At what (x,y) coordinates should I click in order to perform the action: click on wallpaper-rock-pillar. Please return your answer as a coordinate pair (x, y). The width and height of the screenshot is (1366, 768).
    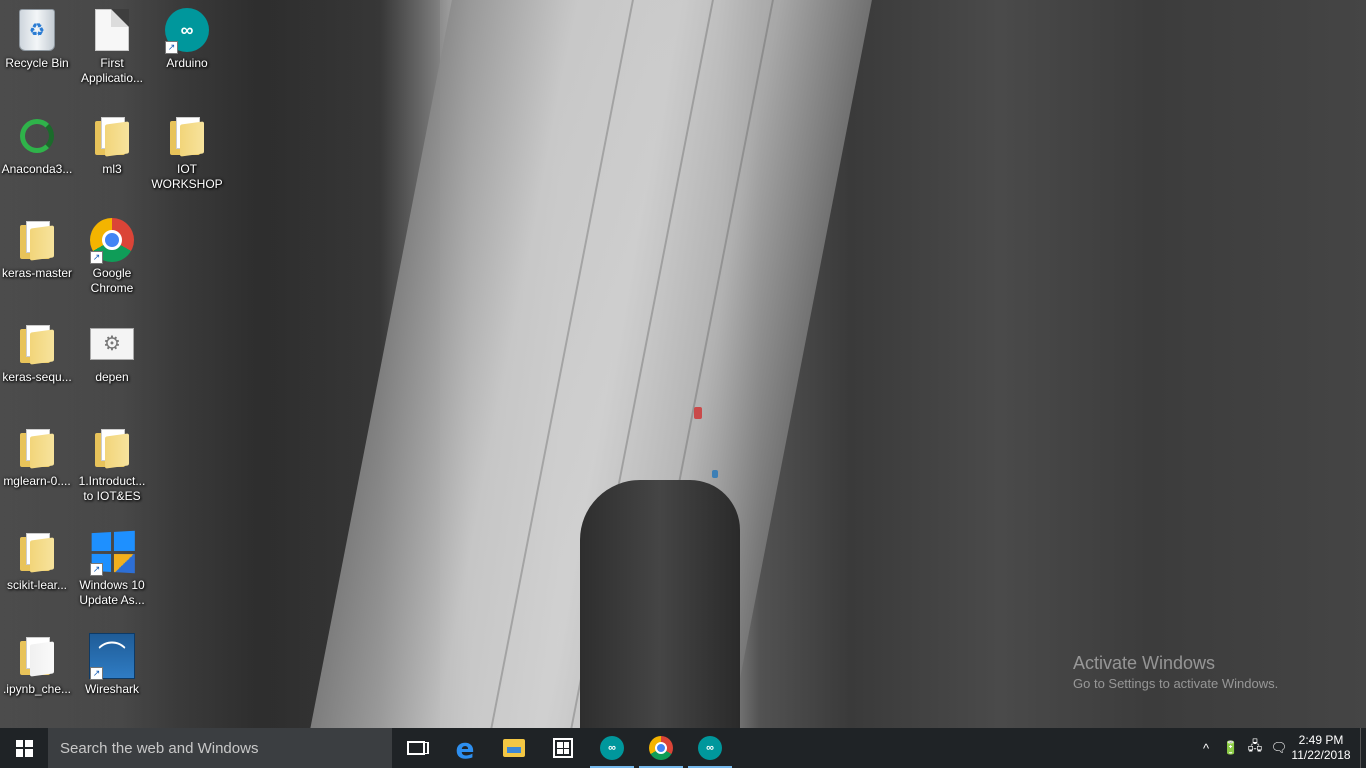
    Looking at the image, I should click on (660, 604).